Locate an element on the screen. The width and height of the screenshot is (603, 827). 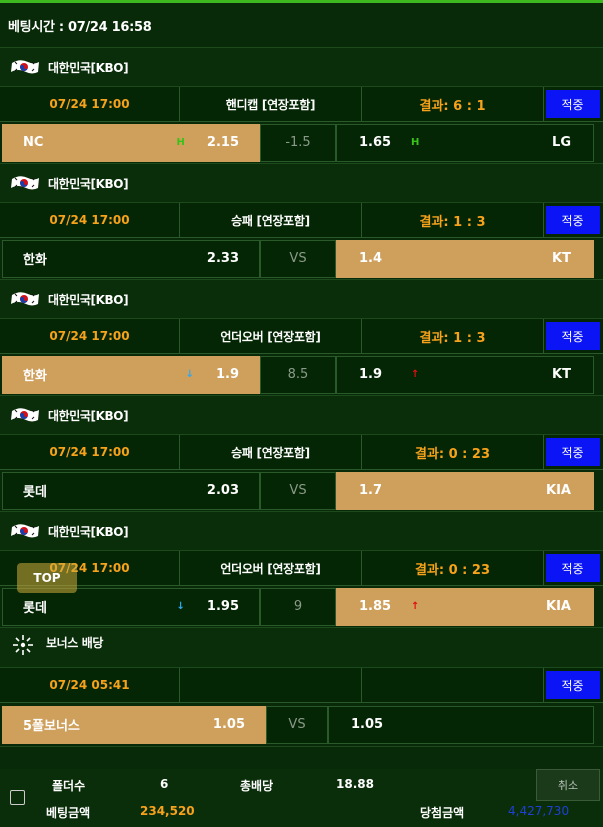
bet-amount-value: 234,520 is located at coordinates (167, 811).